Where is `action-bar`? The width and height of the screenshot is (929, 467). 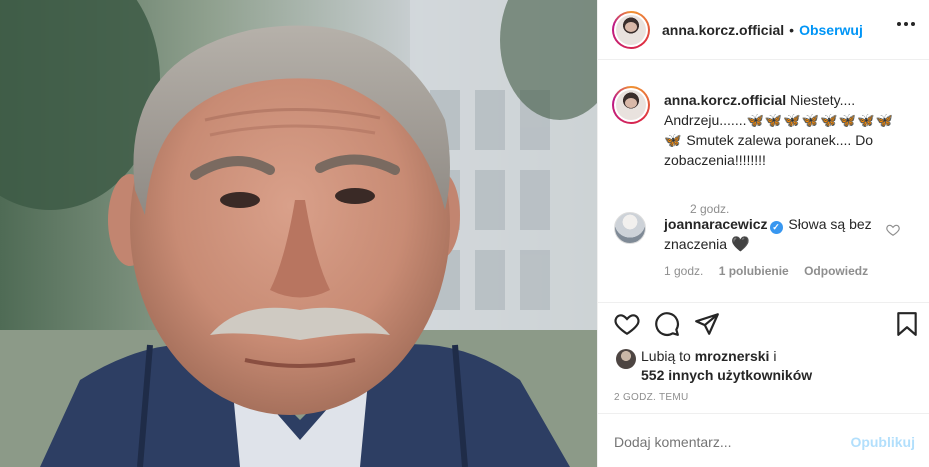
action-bar is located at coordinates (763, 327).